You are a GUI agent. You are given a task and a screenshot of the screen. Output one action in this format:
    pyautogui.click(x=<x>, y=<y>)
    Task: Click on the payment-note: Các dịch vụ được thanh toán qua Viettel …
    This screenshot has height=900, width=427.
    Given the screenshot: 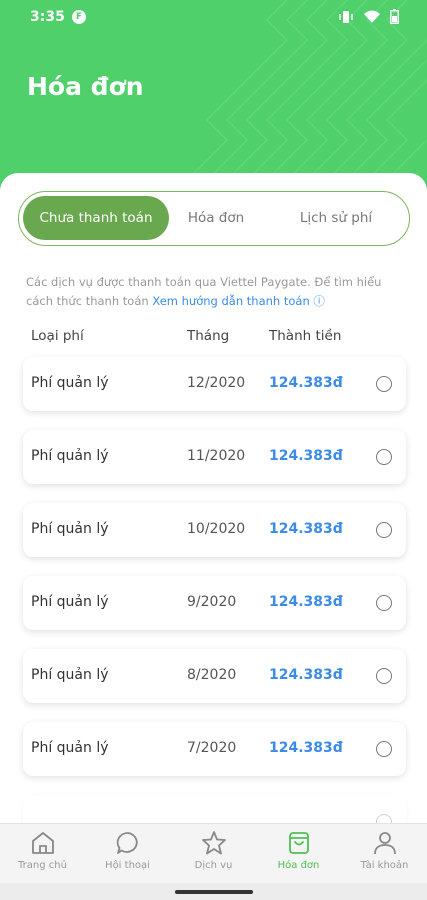 What is the action you would take?
    pyautogui.click(x=216, y=292)
    